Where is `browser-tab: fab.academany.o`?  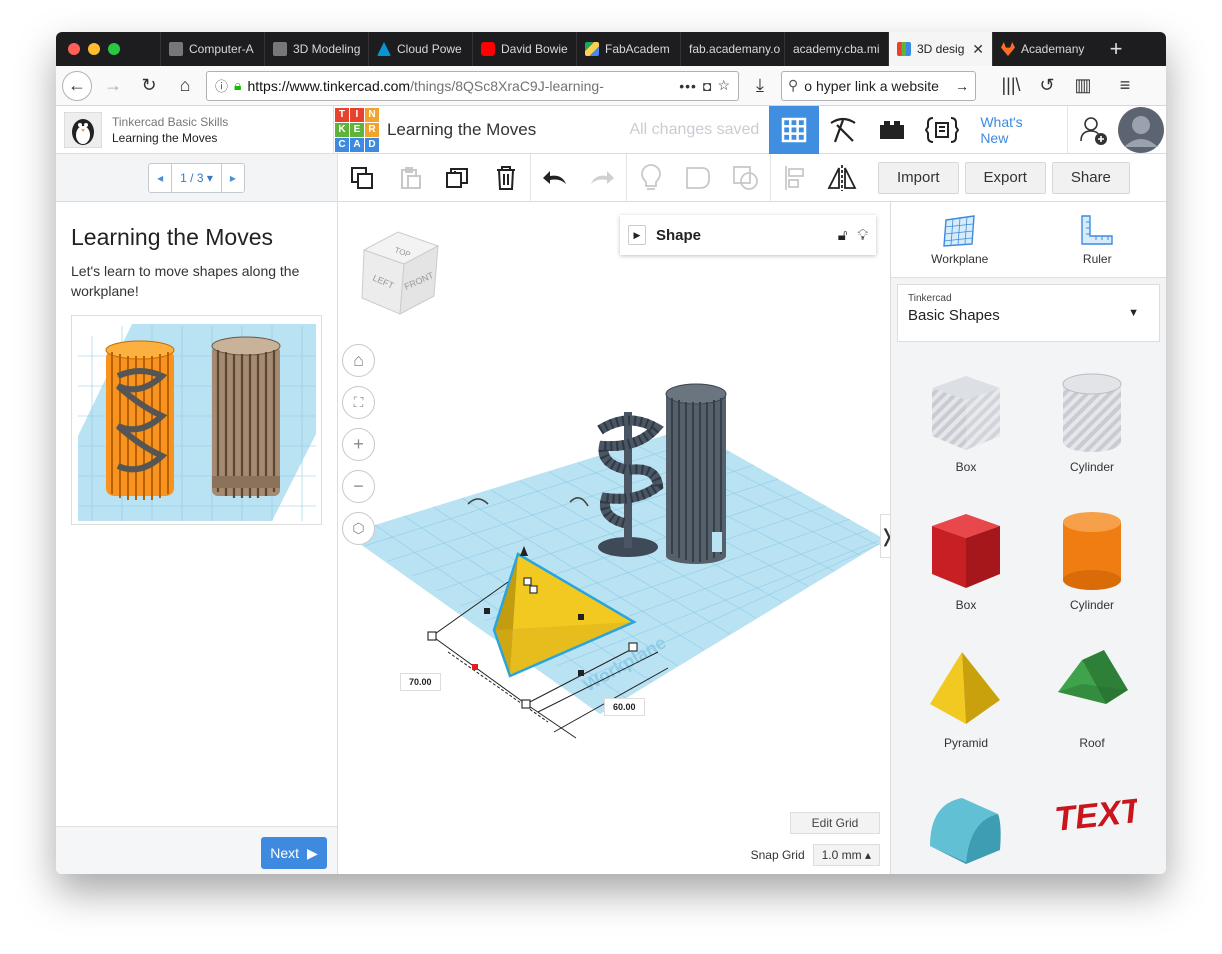
browser-tab: fab.academany.o is located at coordinates (732, 49).